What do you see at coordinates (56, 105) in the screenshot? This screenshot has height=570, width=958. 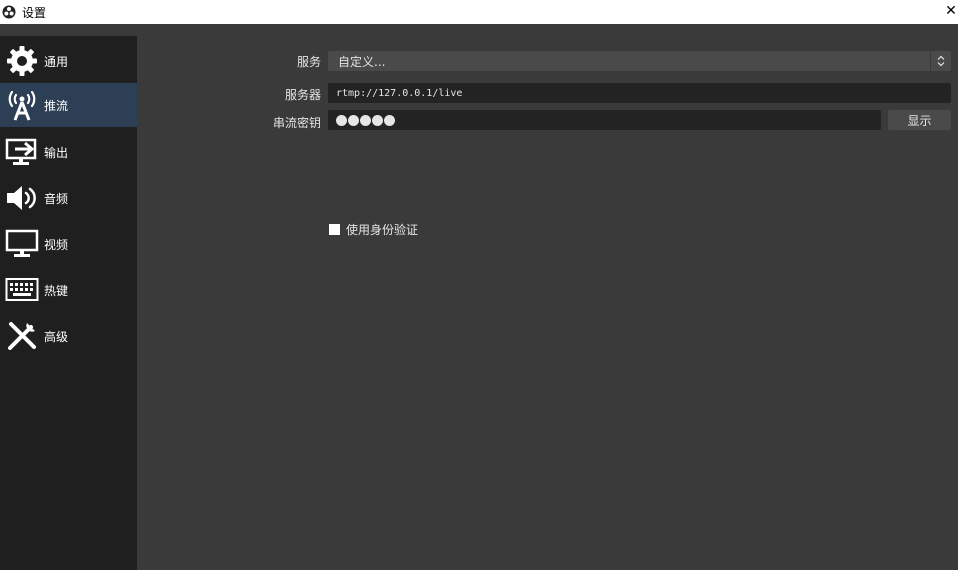 I see `sidebar-item-label: 推流` at bounding box center [56, 105].